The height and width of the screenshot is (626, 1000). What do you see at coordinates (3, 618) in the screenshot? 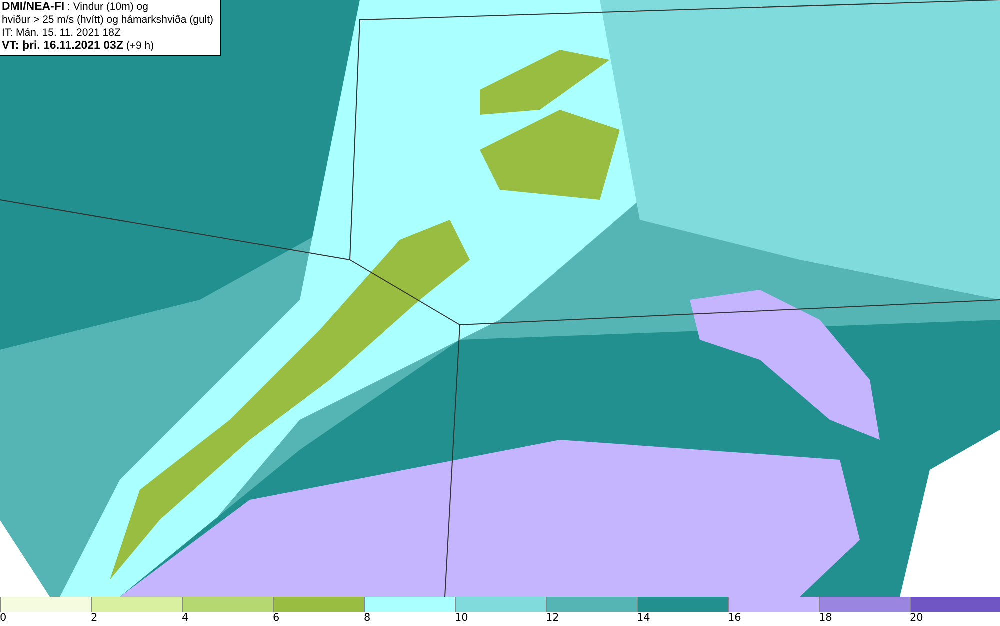
I see `legend-label: 0` at bounding box center [3, 618].